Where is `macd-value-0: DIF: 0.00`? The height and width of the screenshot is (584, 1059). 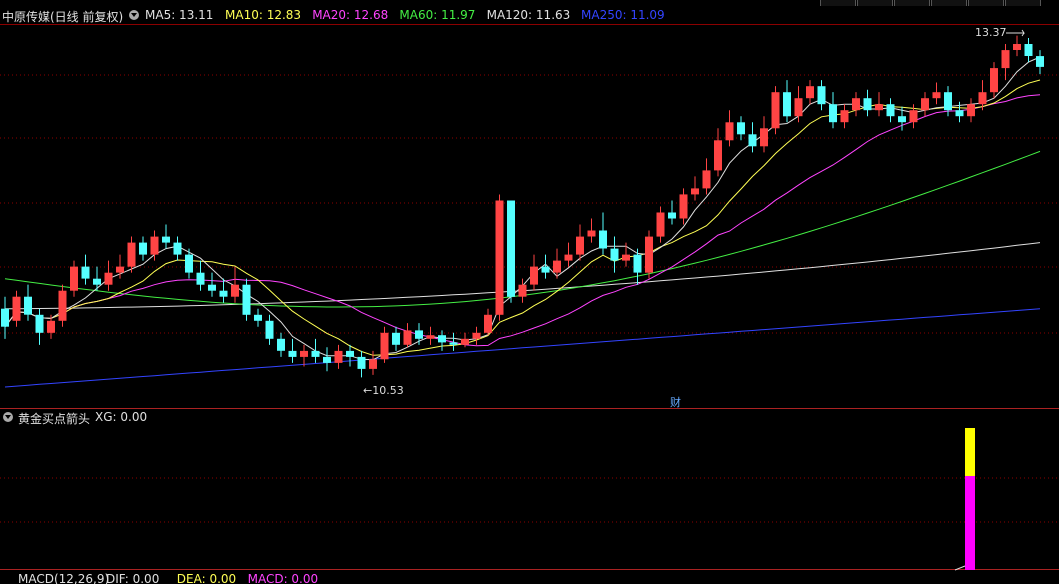
macd-value-0: DIF: 0.00 is located at coordinates (133, 578).